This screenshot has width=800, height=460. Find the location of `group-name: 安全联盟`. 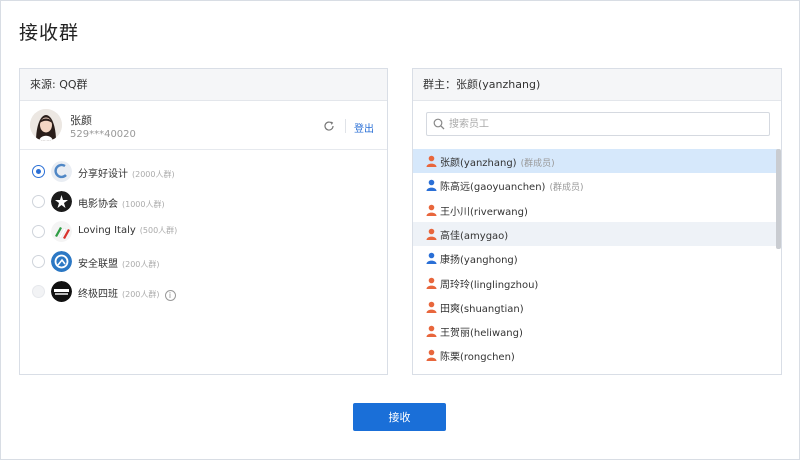

group-name: 安全联盟 is located at coordinates (98, 264).